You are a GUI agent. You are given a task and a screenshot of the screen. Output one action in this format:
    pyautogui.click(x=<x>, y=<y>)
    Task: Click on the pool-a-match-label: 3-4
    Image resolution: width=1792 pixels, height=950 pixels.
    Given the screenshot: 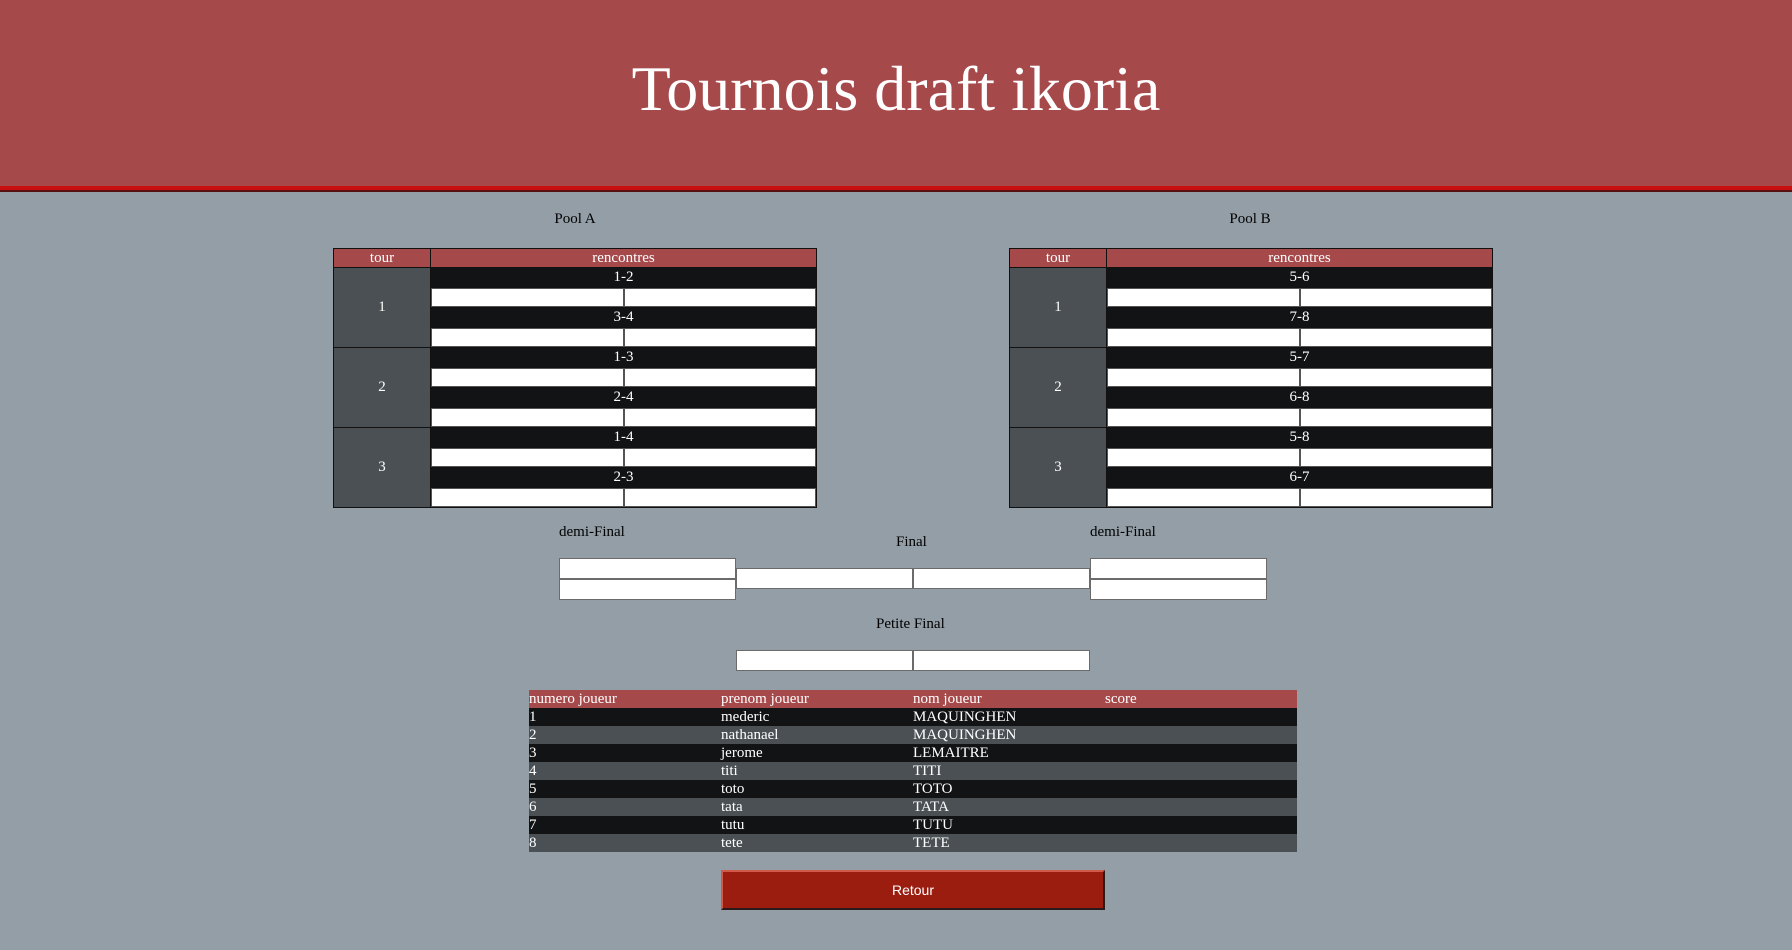 What is the action you would take?
    pyautogui.click(x=623, y=317)
    